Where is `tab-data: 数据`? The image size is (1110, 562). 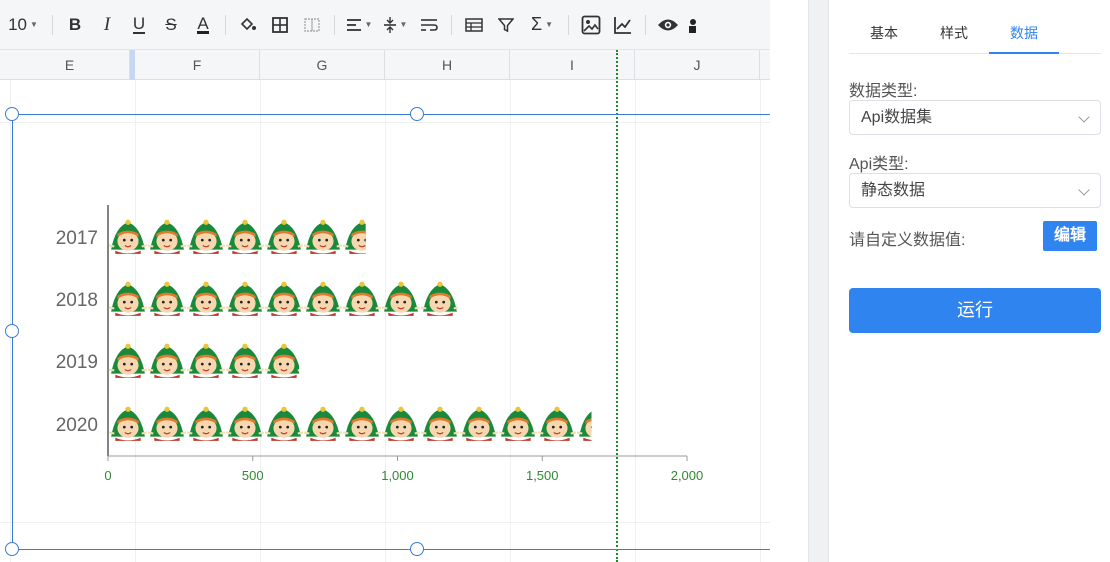
tab-data: 数据 is located at coordinates (1024, 34).